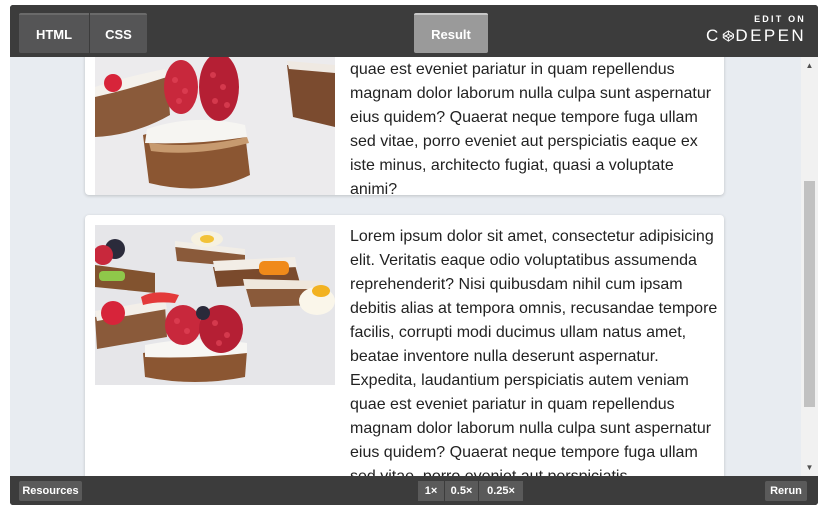 The width and height of the screenshot is (824, 519). I want to click on zoom-controls: 1× 0.5× 0.25×, so click(471, 491).